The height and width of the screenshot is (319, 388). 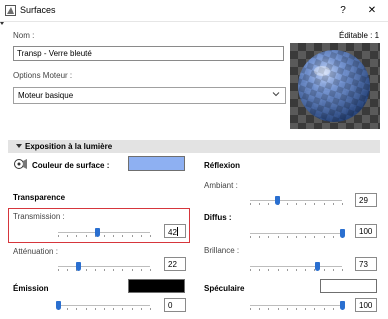 I want to click on diffuse-slider, so click(x=297, y=234).